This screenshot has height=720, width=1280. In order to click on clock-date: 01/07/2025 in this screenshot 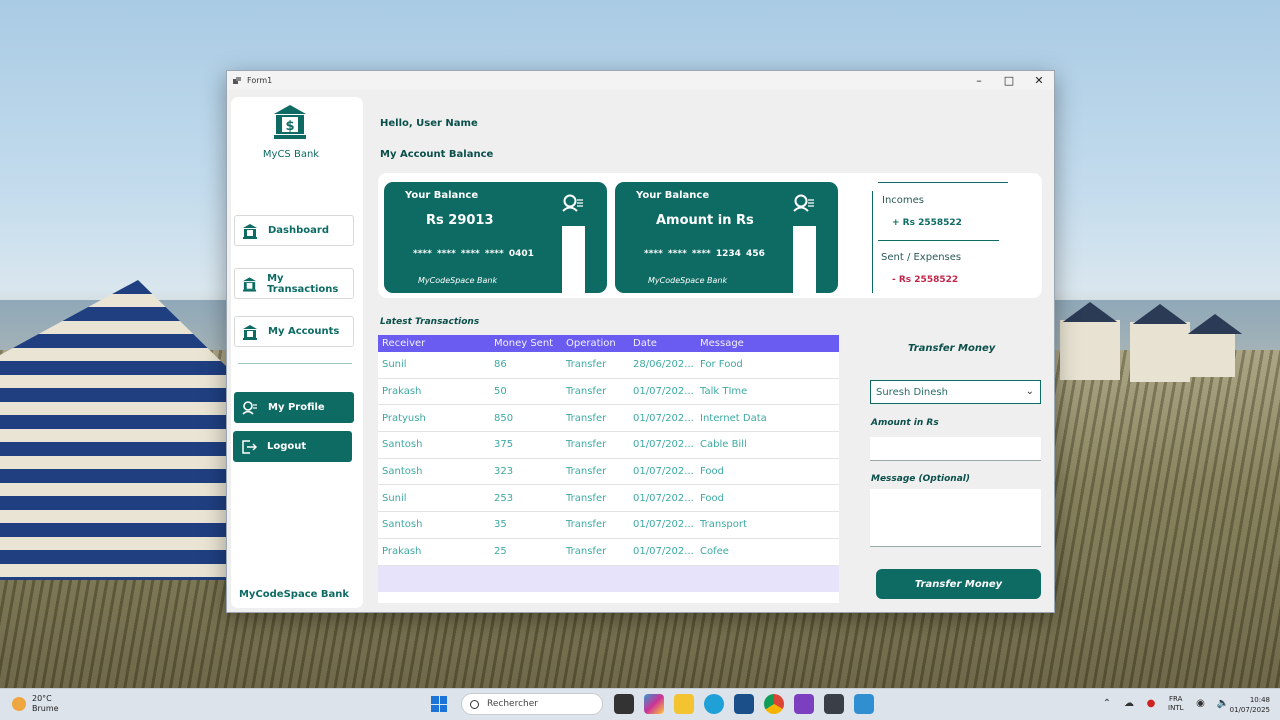, I will do `click(1249, 710)`.